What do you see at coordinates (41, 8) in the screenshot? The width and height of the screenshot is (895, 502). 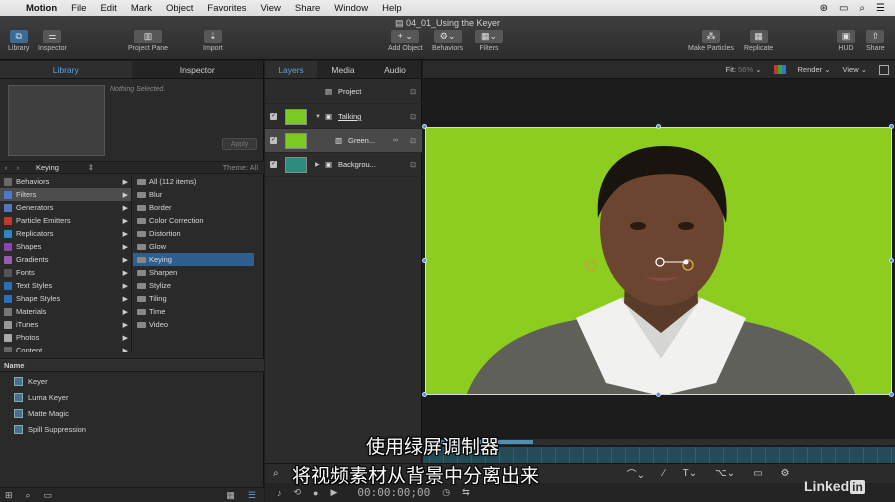 I see `menu-app-name: Motion` at bounding box center [41, 8].